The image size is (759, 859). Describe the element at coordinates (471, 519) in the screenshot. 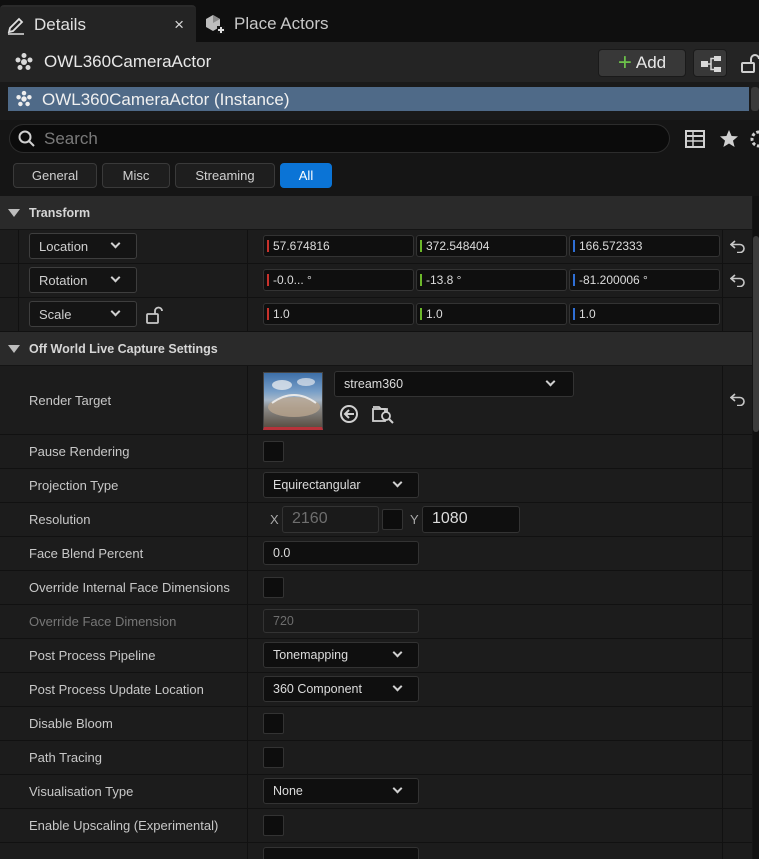

I see `resolution-y-field: 1080` at that location.